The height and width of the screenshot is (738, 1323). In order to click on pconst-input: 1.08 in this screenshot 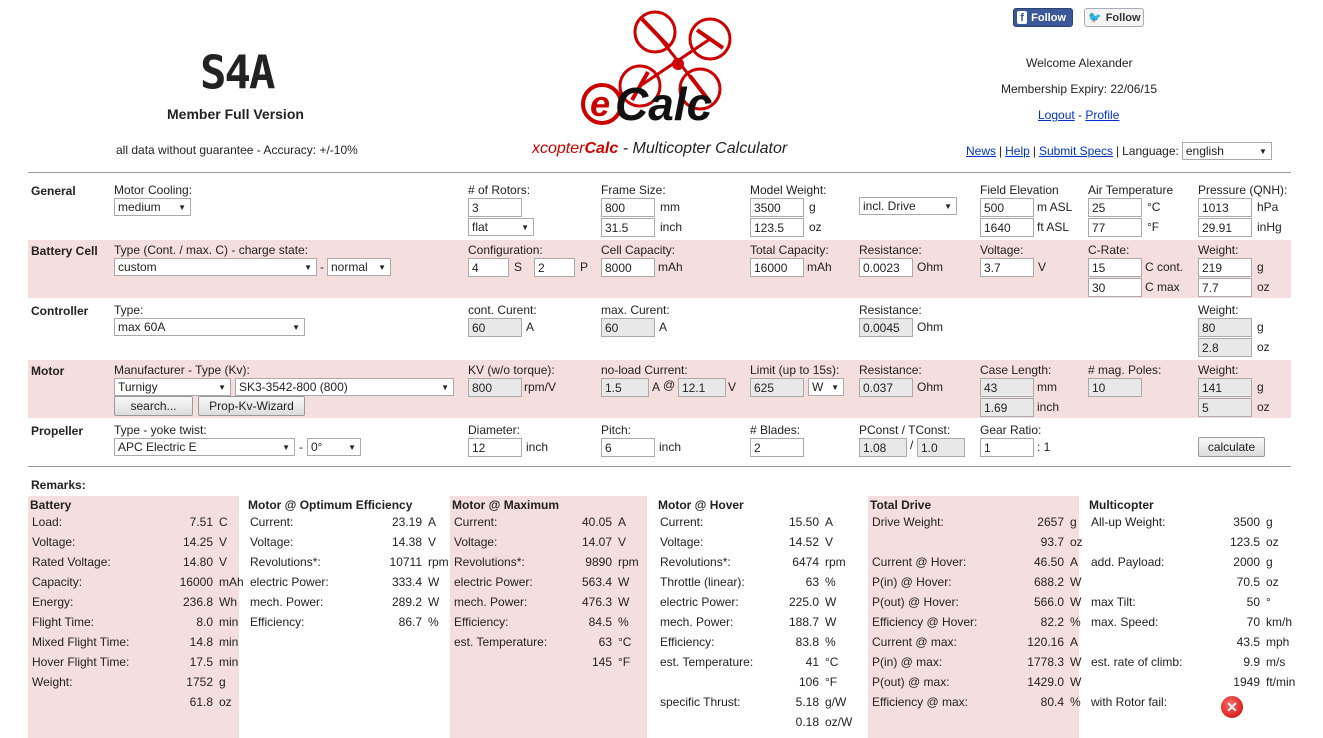, I will do `click(883, 447)`.